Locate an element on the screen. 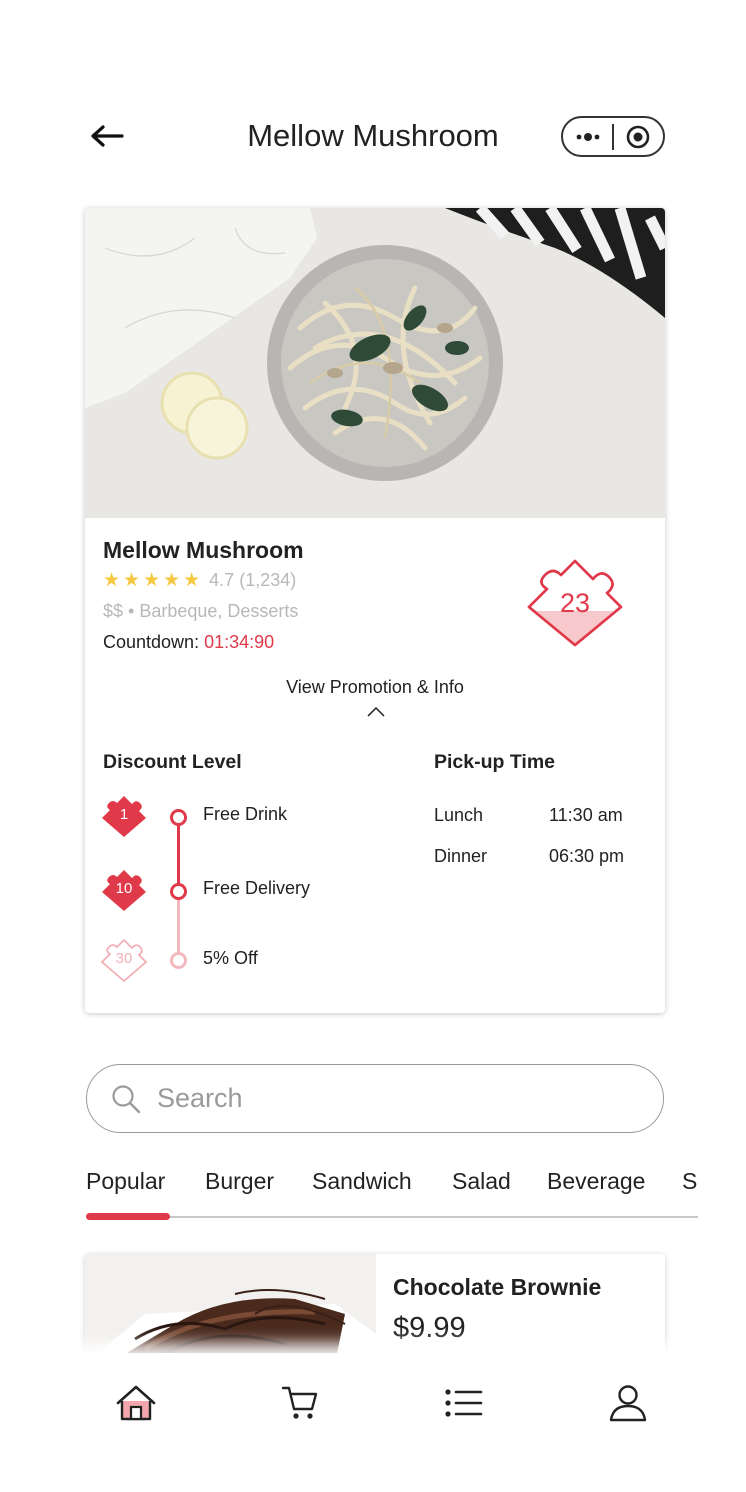 The image size is (746, 1492). puzzle-count: 23 is located at coordinates (575, 603).